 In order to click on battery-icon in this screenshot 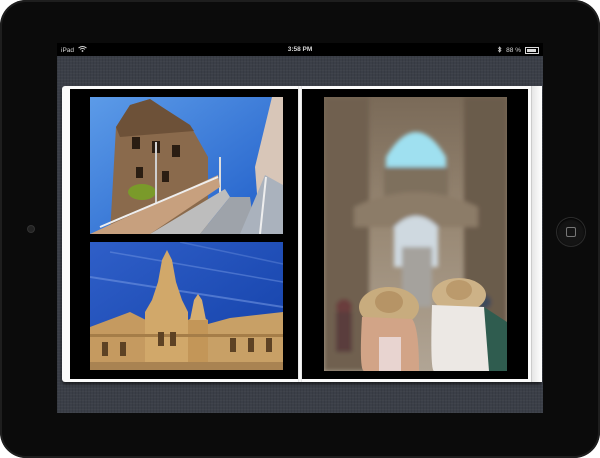, I will do `click(532, 50)`.